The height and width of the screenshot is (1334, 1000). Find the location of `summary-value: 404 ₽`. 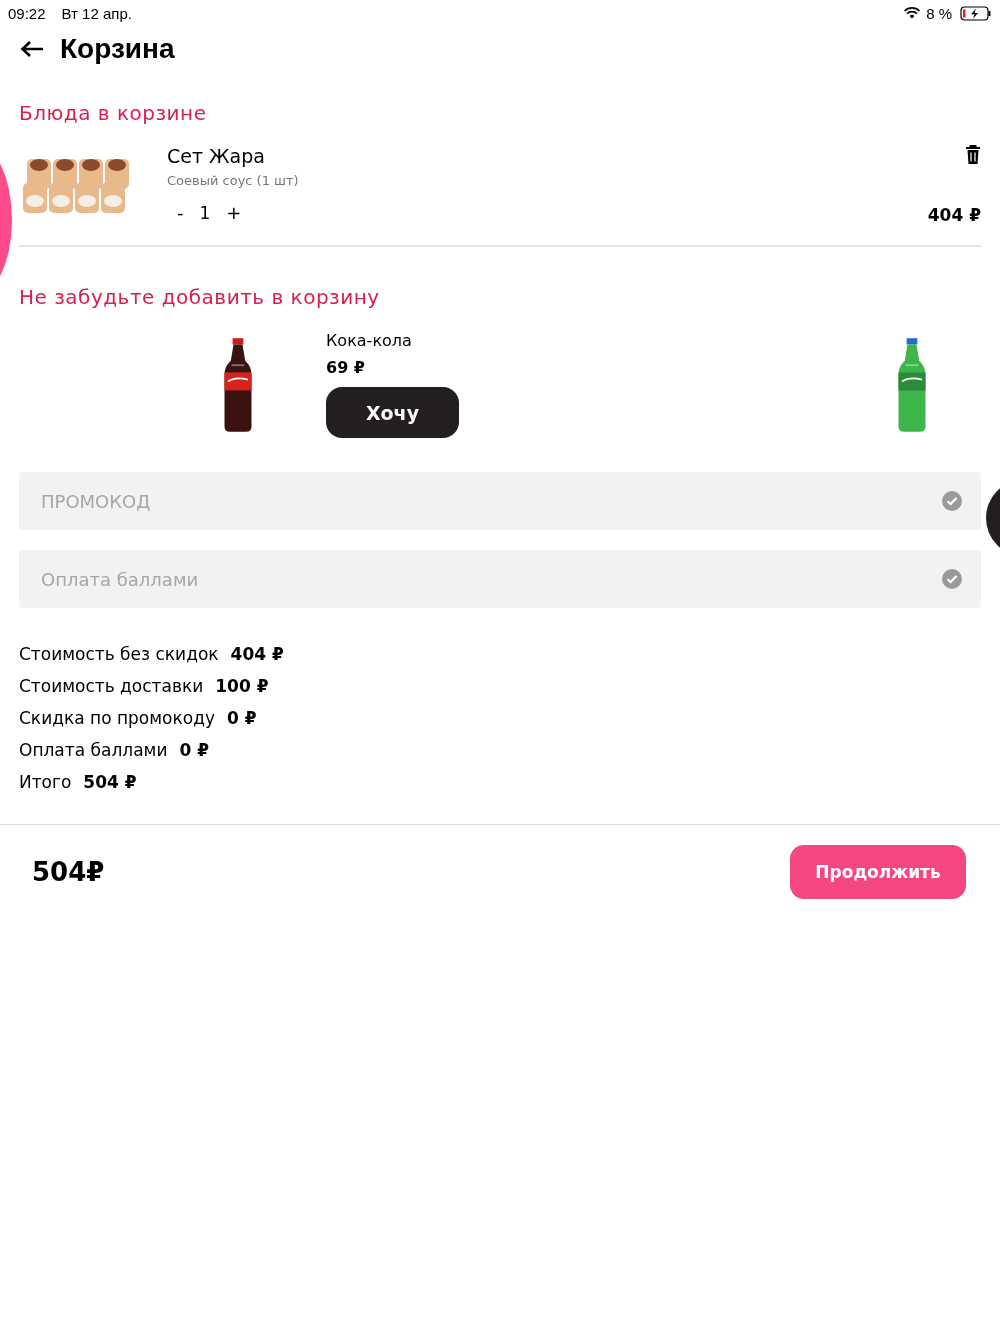

summary-value: 404 ₽ is located at coordinates (257, 654).